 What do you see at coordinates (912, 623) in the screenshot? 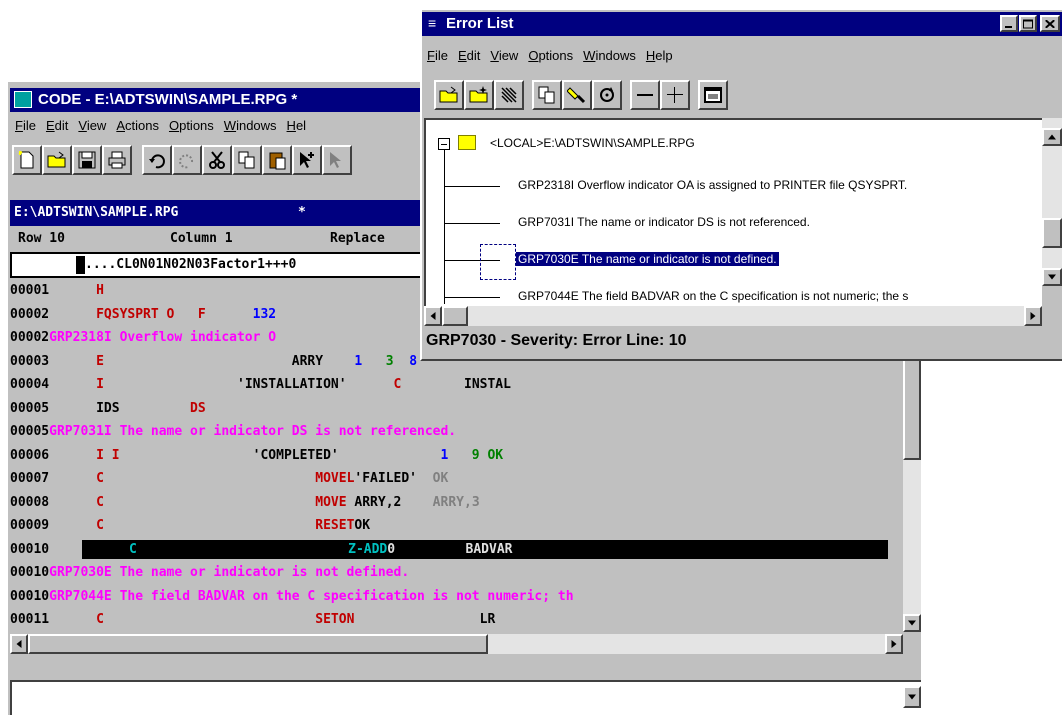
I see `code-scroll-down-button` at bounding box center [912, 623].